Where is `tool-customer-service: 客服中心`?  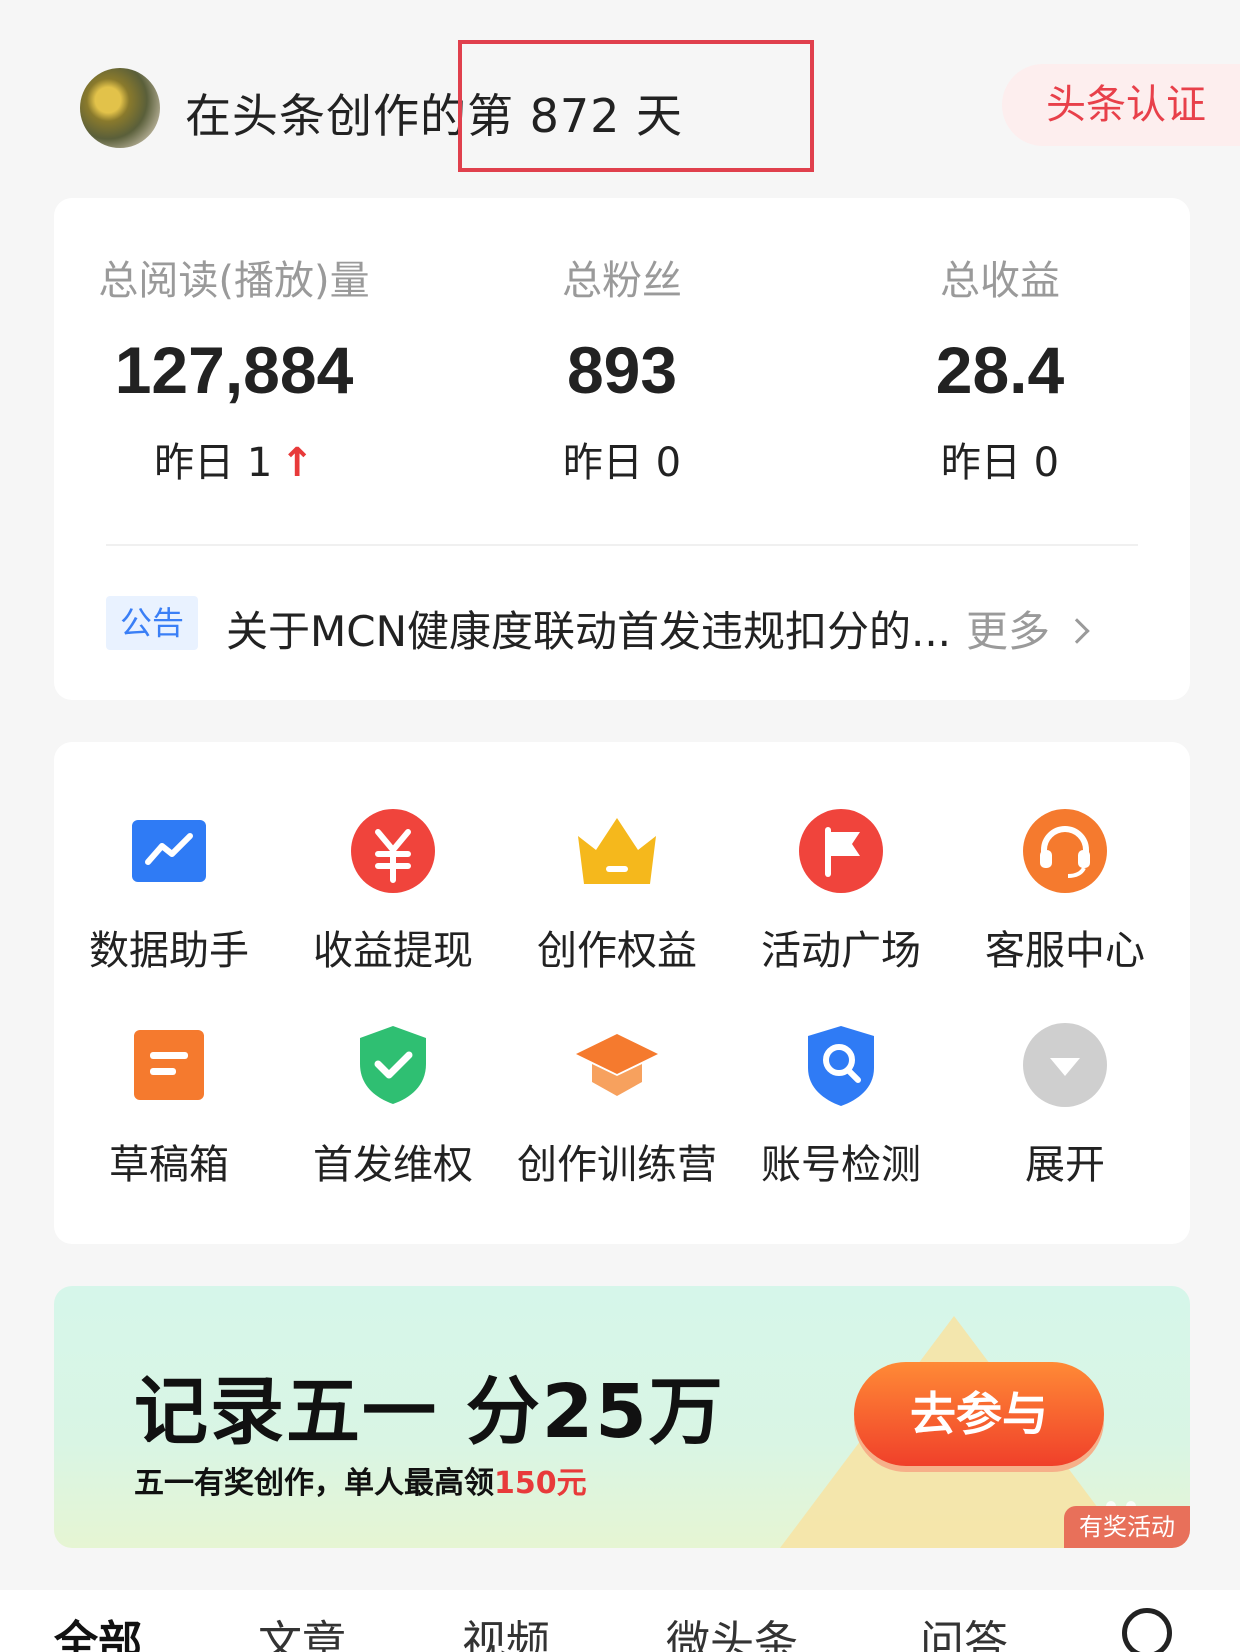
tool-customer-service: 客服中心 is located at coordinates (1065, 891).